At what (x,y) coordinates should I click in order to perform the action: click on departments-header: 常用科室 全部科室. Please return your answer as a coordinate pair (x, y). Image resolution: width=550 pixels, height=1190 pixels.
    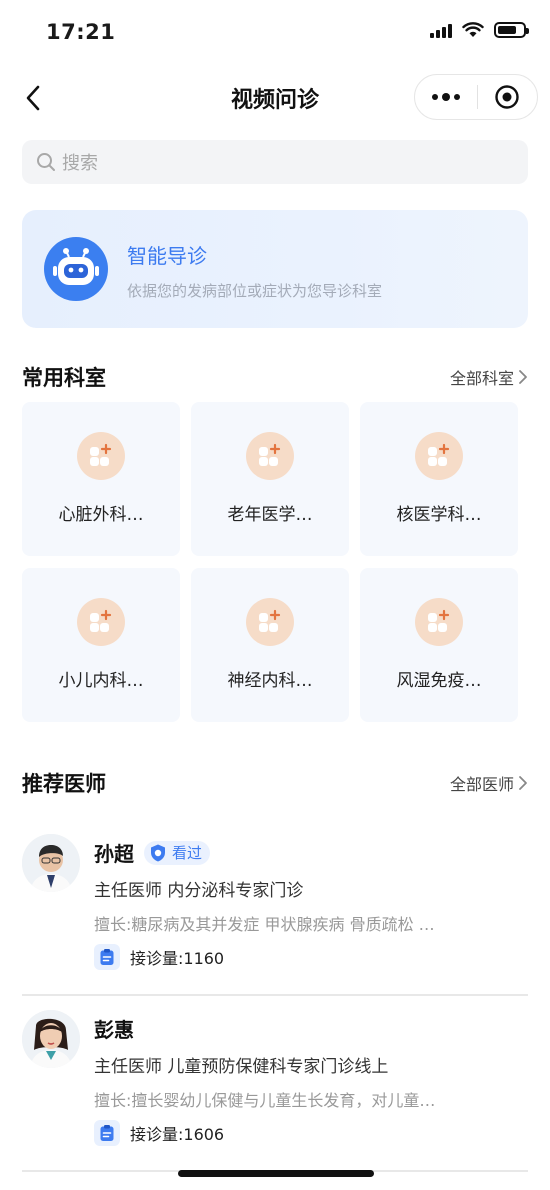
    Looking at the image, I should click on (275, 377).